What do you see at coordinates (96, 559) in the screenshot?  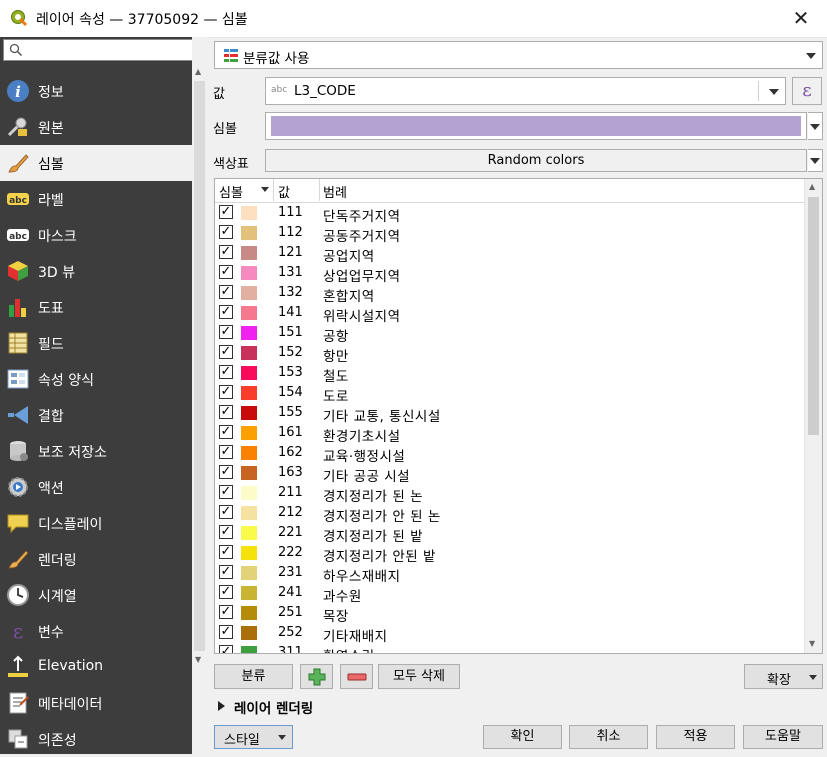 I see `sidebar-item-rendering: 렌더링` at bounding box center [96, 559].